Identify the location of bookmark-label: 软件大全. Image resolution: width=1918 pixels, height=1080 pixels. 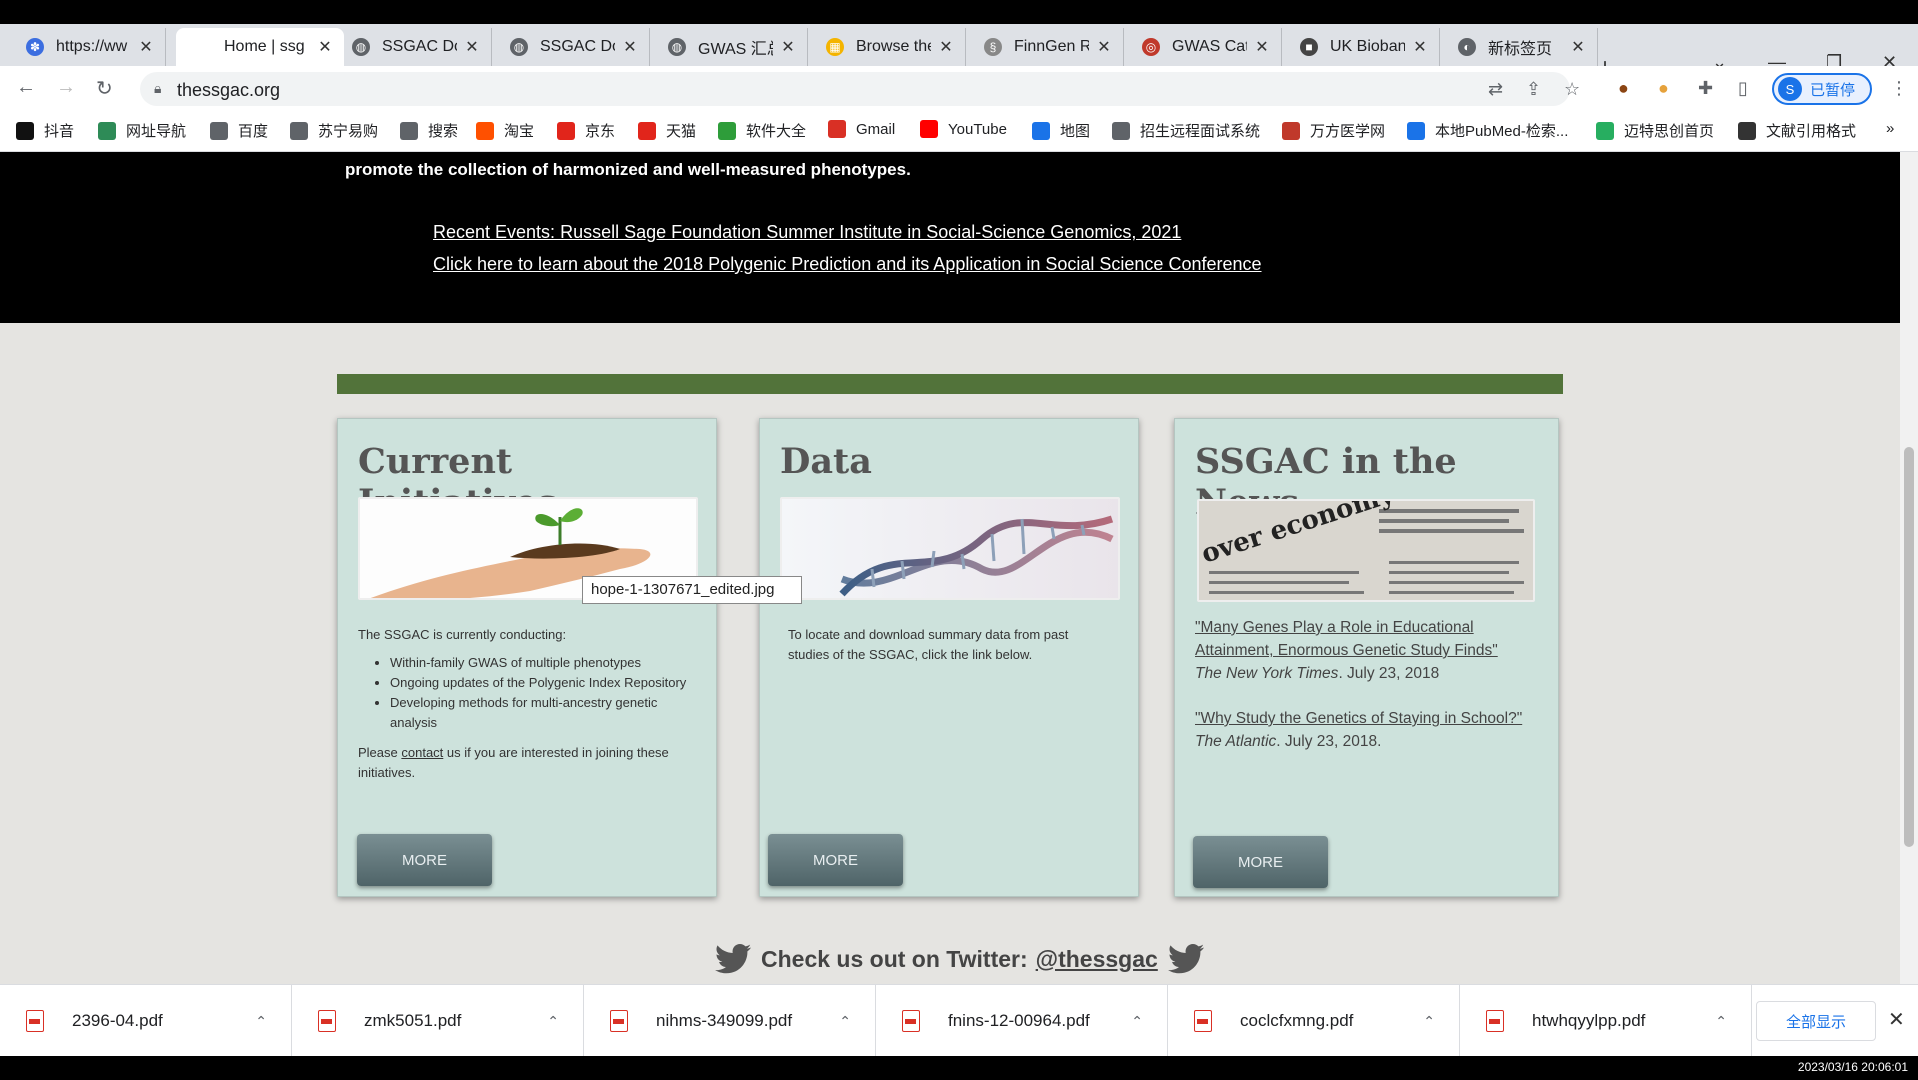
(776, 131).